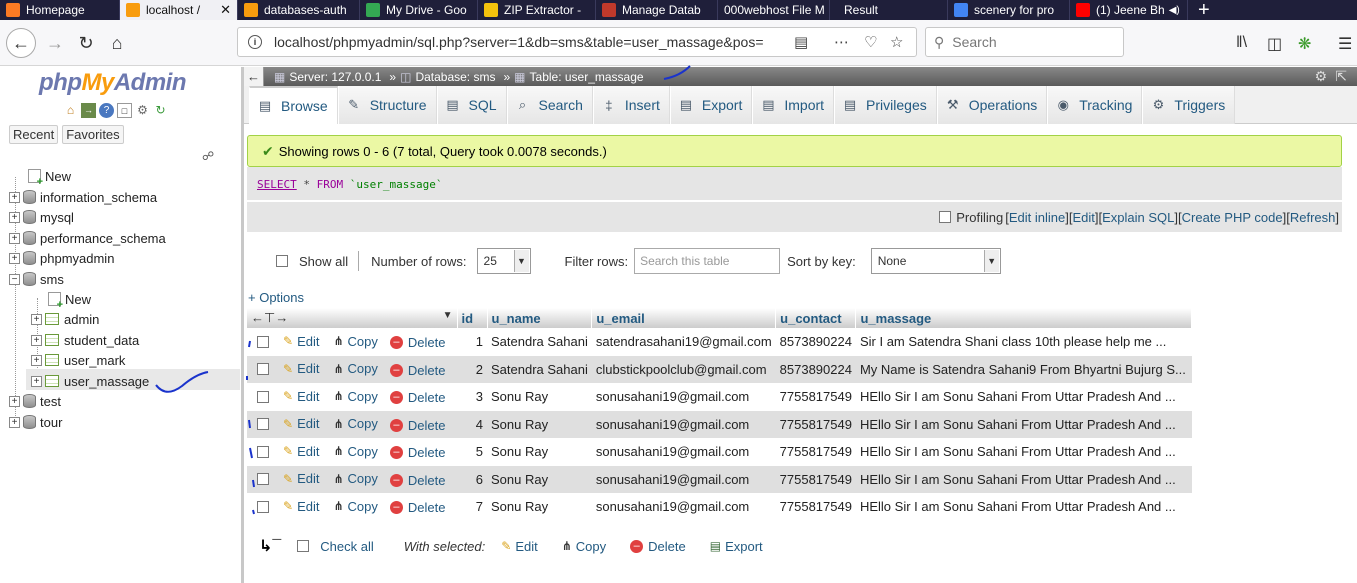 The image size is (1357, 583). Describe the element at coordinates (472, 342) in the screenshot. I see `cell-id: 1` at that location.